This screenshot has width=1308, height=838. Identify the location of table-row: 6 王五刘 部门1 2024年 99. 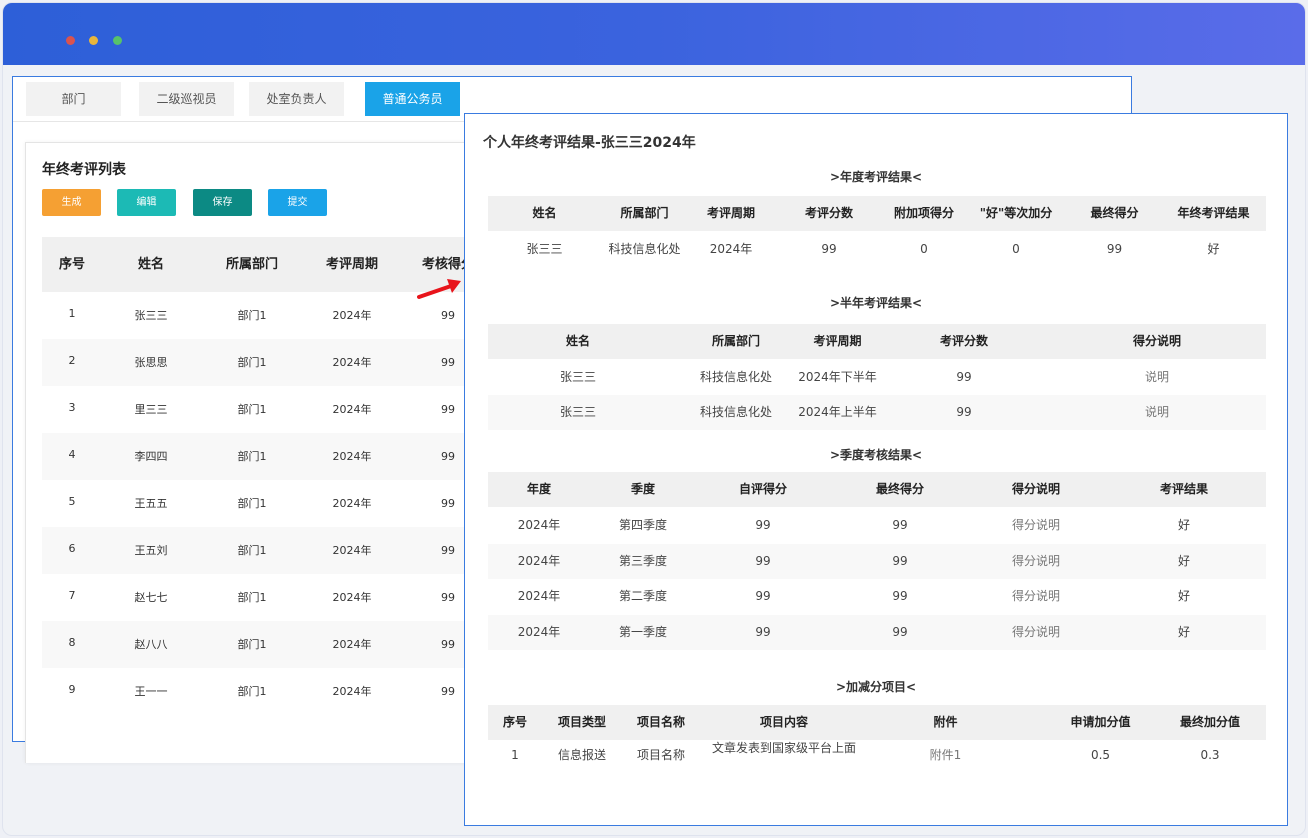
(277, 550).